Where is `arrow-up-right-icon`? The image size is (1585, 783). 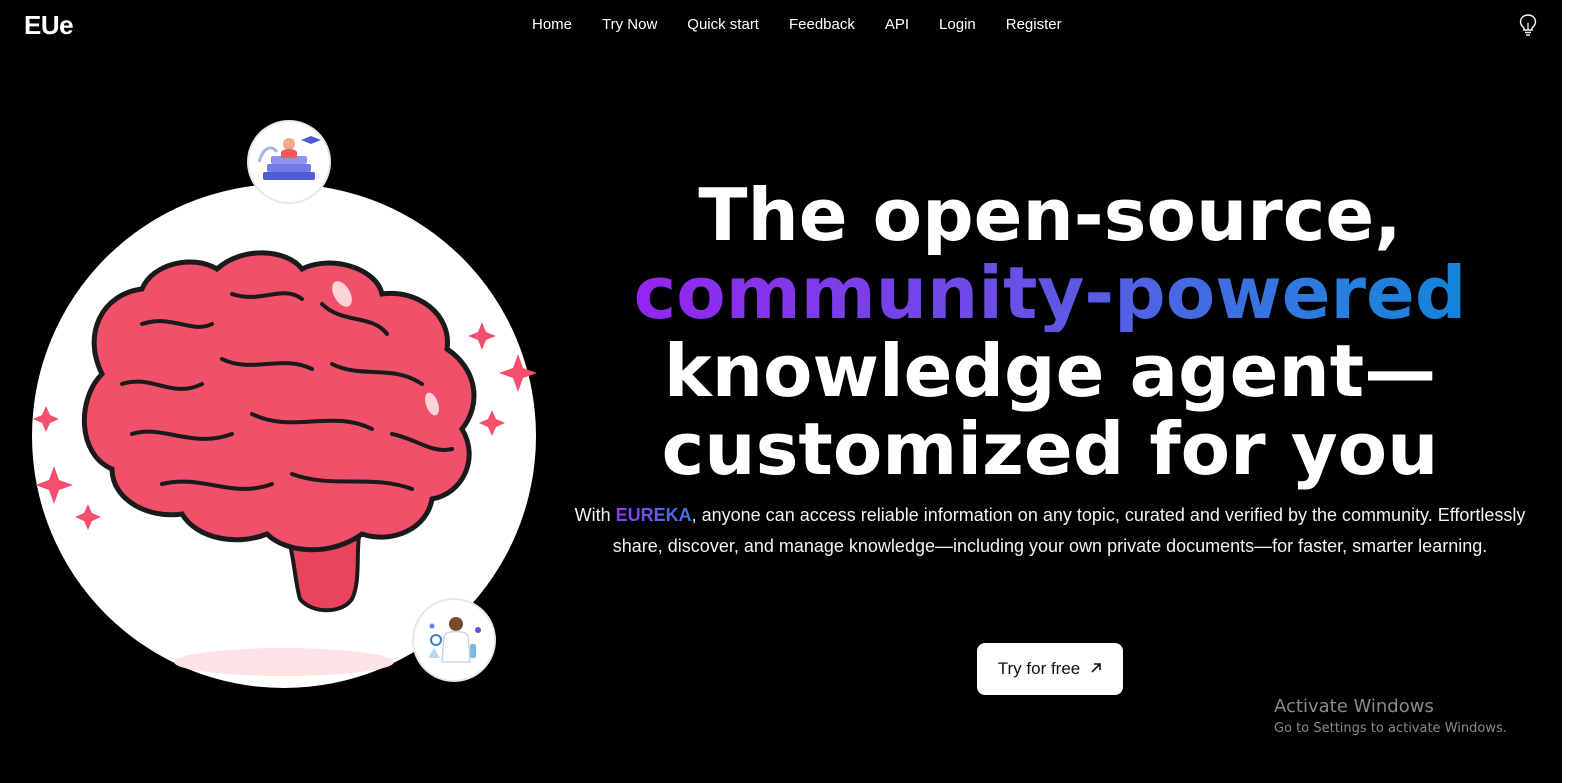
arrow-up-right-icon is located at coordinates (1096, 669).